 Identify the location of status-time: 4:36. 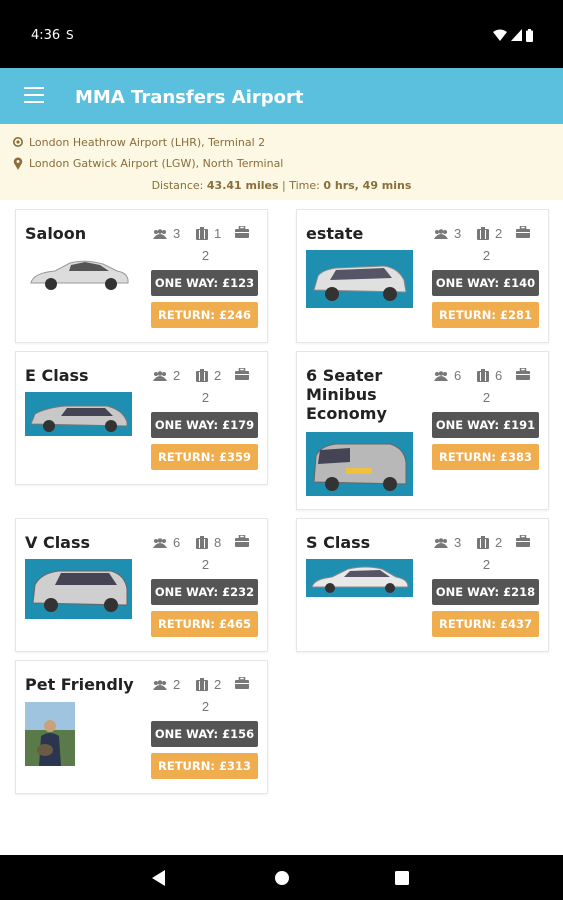
(46, 35).